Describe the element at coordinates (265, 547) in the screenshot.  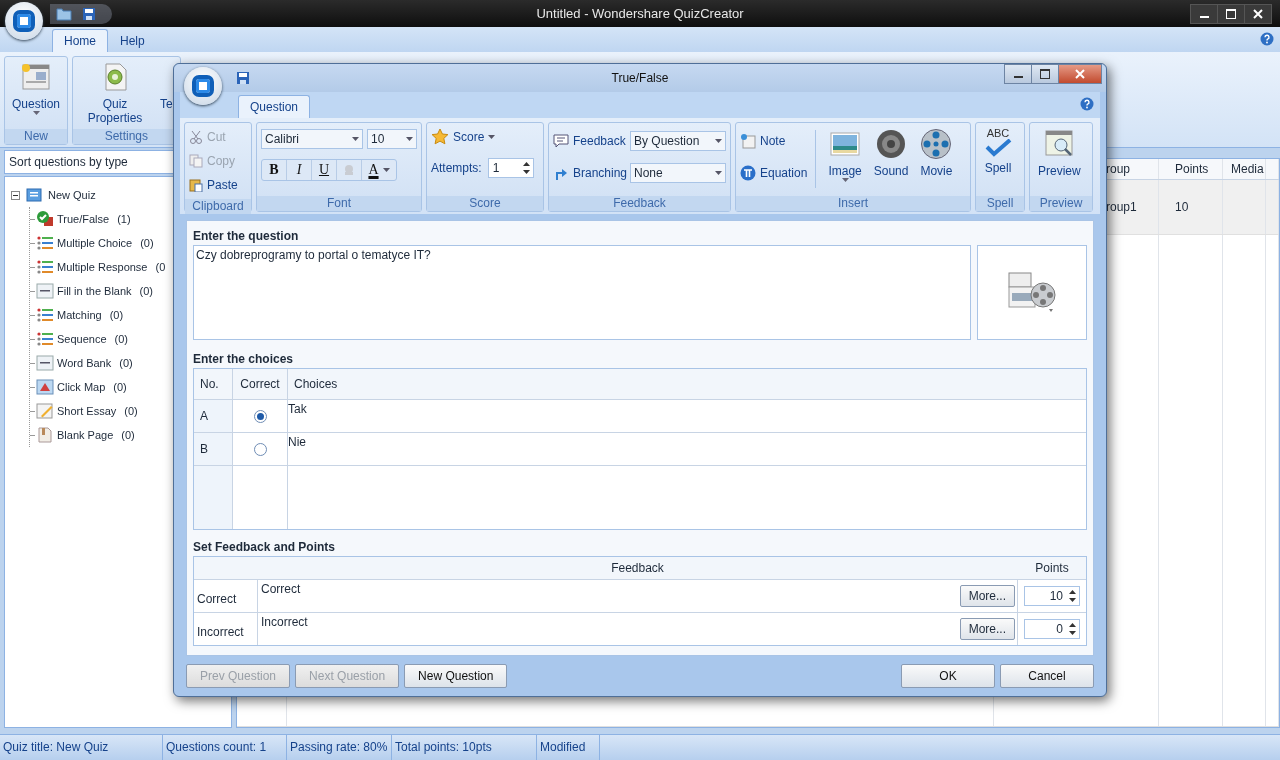
I see `section-heading: Set Feedback and Points` at that location.